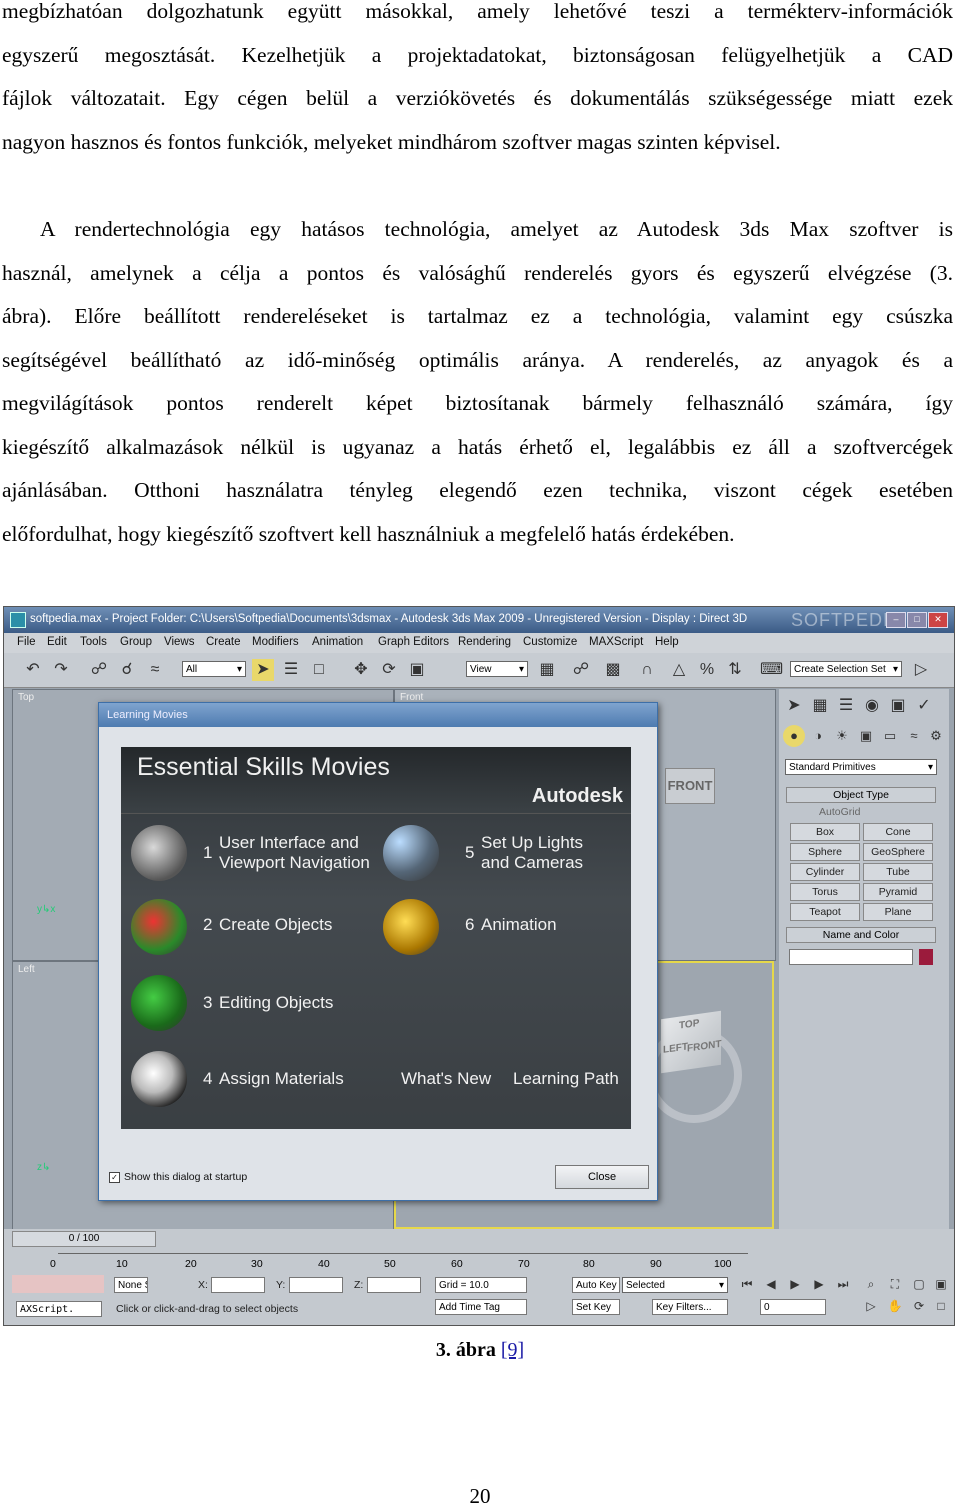 This screenshot has height=1509, width=960. What do you see at coordinates (690, 786) in the screenshot?
I see `viewcube-front-icon: FRONT` at bounding box center [690, 786].